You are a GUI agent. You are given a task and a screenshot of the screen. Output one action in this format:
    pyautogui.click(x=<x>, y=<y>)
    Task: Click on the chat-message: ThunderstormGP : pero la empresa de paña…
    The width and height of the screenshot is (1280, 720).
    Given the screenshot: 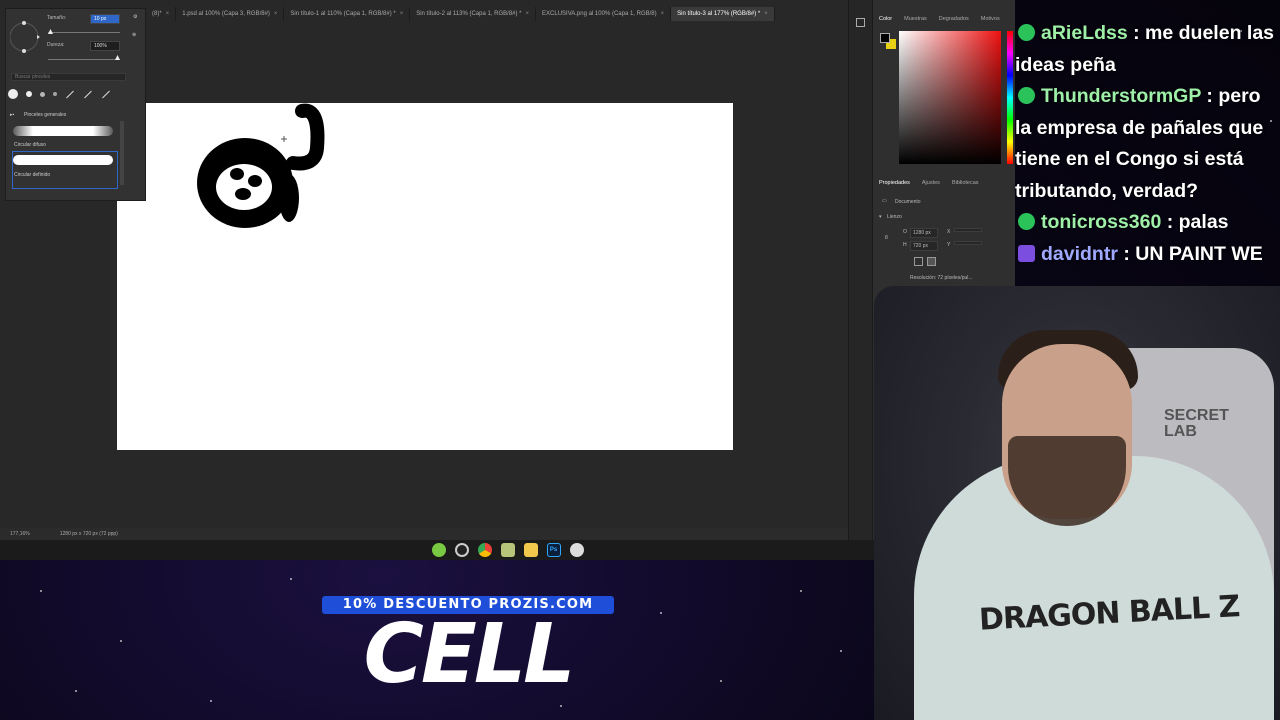 What is the action you would take?
    pyautogui.click(x=1147, y=144)
    